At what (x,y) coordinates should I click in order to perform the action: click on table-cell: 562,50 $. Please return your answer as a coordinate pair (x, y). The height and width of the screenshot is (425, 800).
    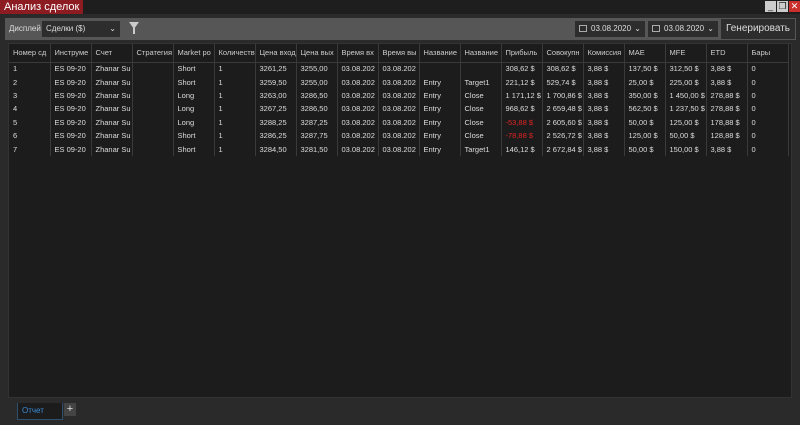
    Looking at the image, I should click on (645, 109).